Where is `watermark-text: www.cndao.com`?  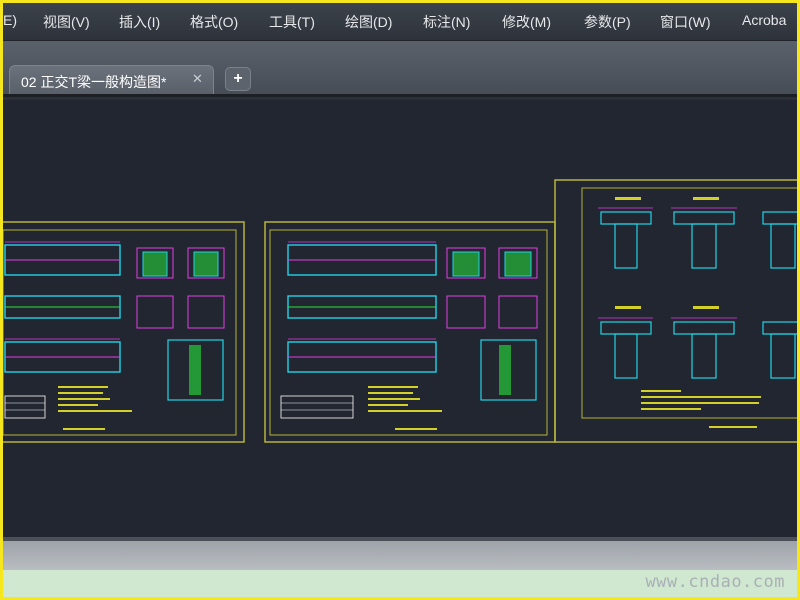
watermark-text: www.cndao.com is located at coordinates (715, 582).